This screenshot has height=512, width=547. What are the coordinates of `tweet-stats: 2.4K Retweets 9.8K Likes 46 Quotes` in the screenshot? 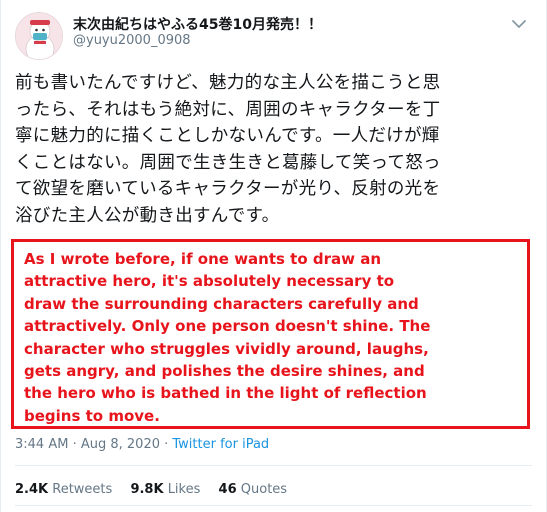 It's located at (158, 489).